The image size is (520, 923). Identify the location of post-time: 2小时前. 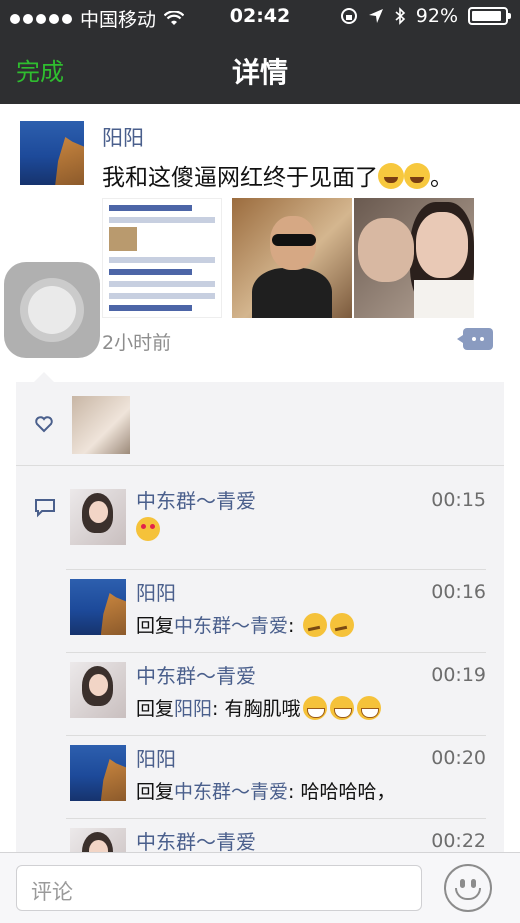
(137, 343).